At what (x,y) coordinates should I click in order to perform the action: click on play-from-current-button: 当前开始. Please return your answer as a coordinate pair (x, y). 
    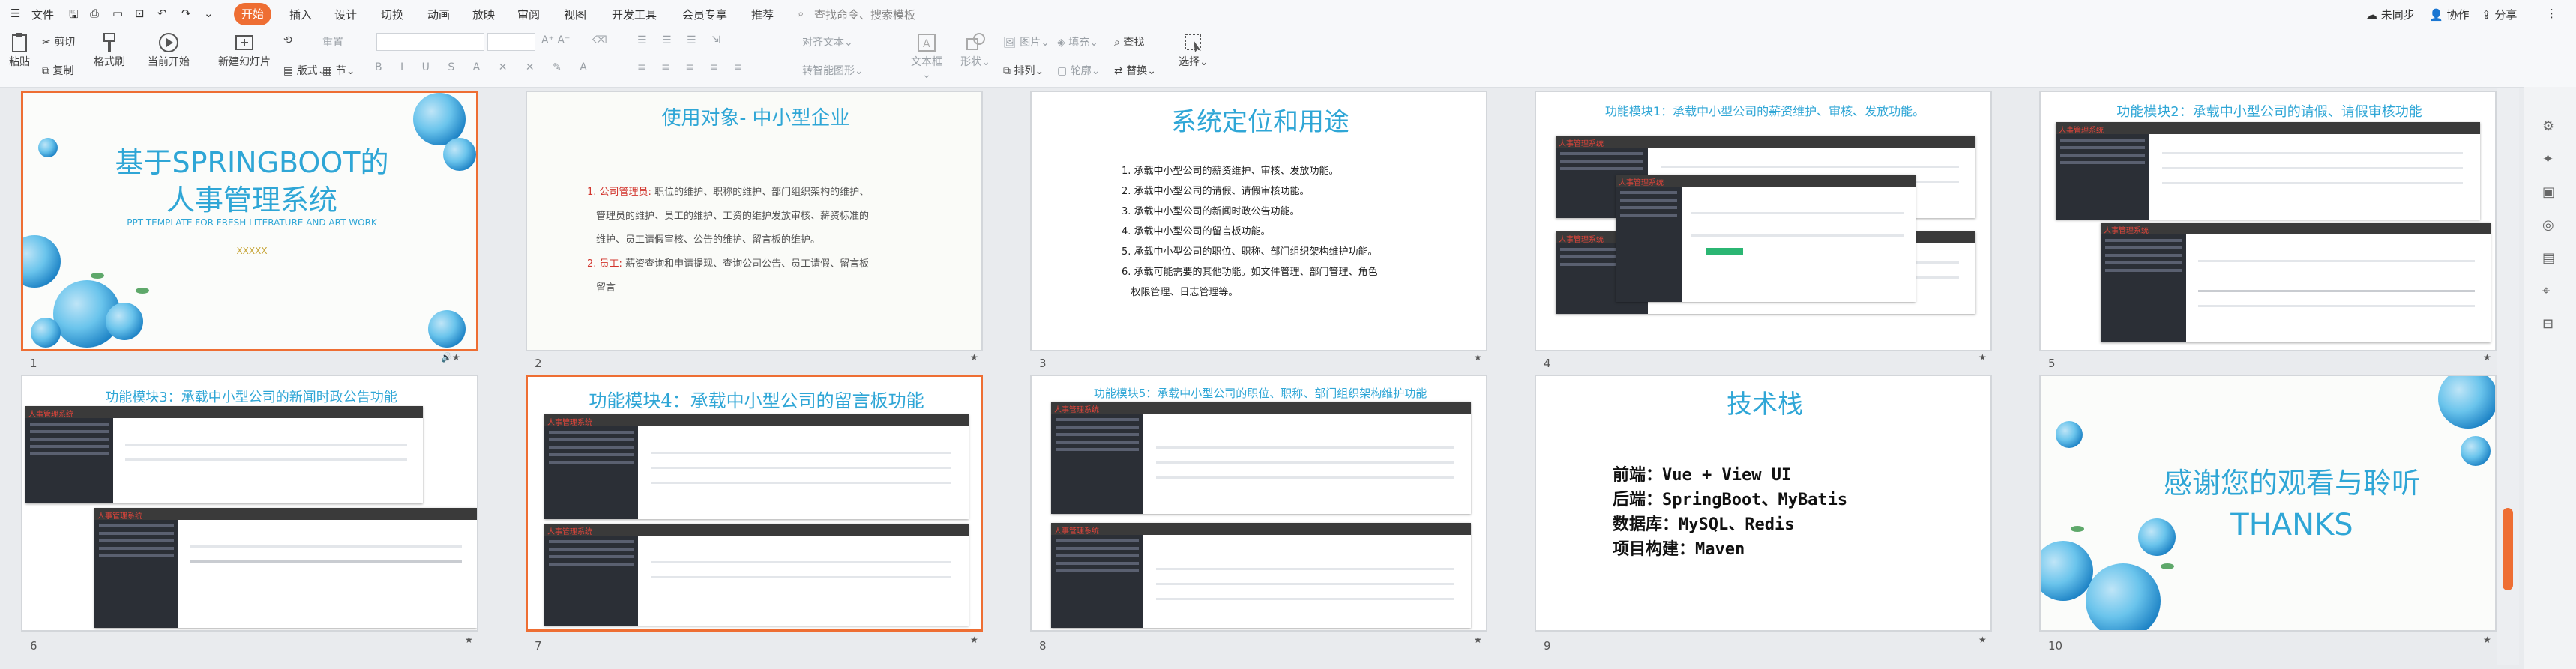
    Looking at the image, I should click on (169, 50).